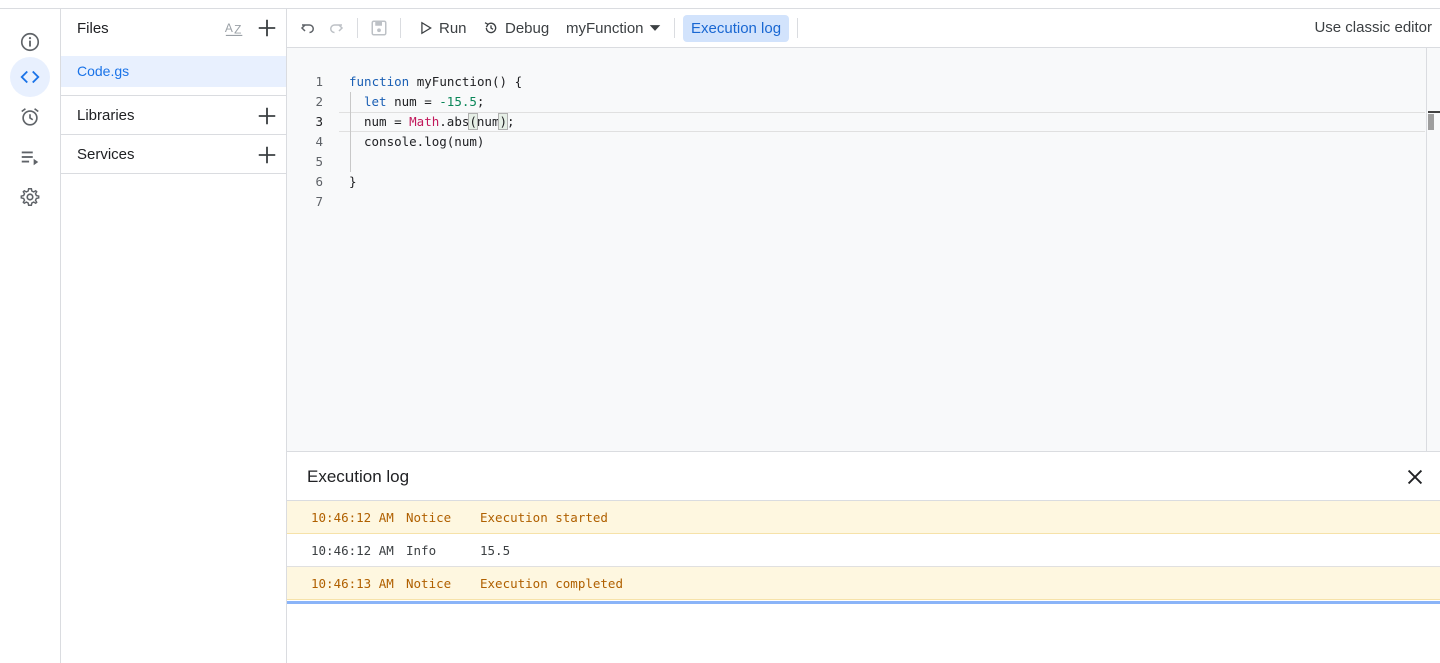  What do you see at coordinates (503, 121) in the screenshot?
I see `bracket-match: )` at bounding box center [503, 121].